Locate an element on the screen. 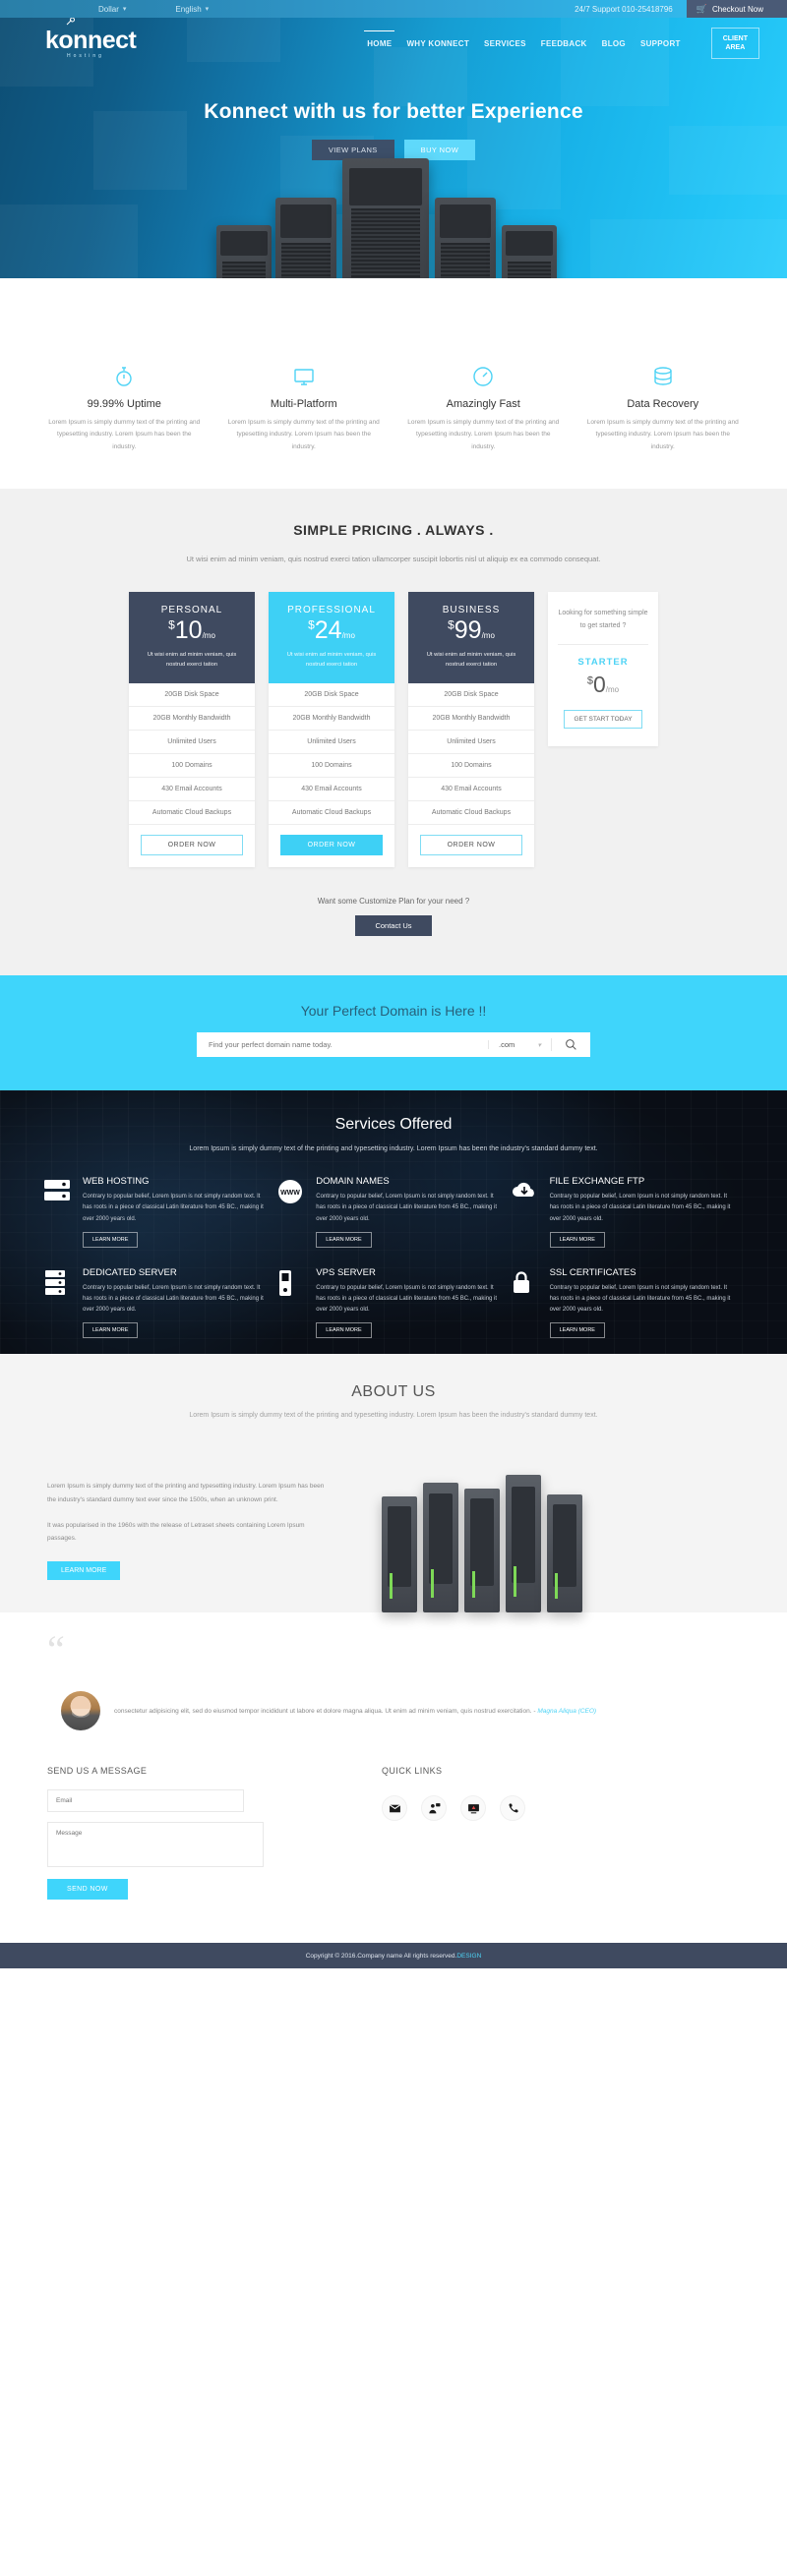 The height and width of the screenshot is (2576, 787). quick-links-heading: QUICK LINKS is located at coordinates (412, 1771).